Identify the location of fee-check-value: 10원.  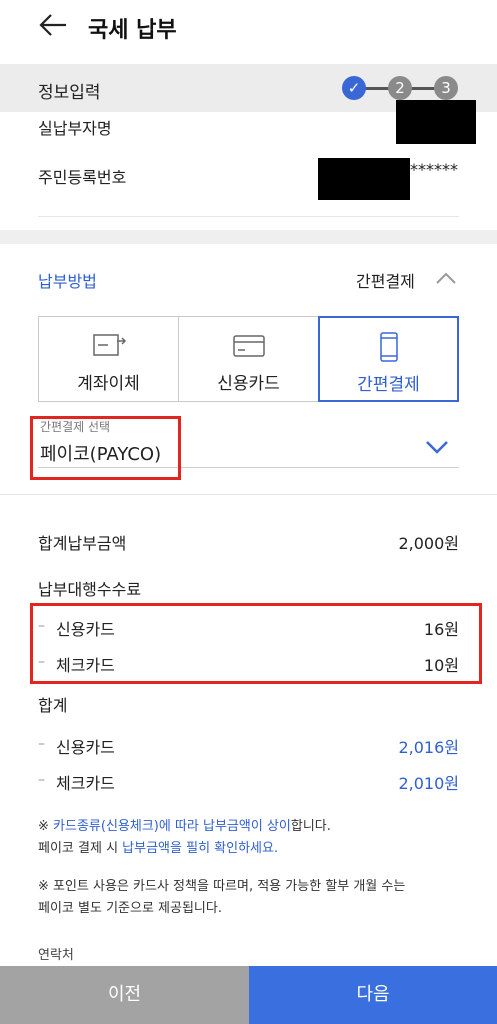
(441, 665).